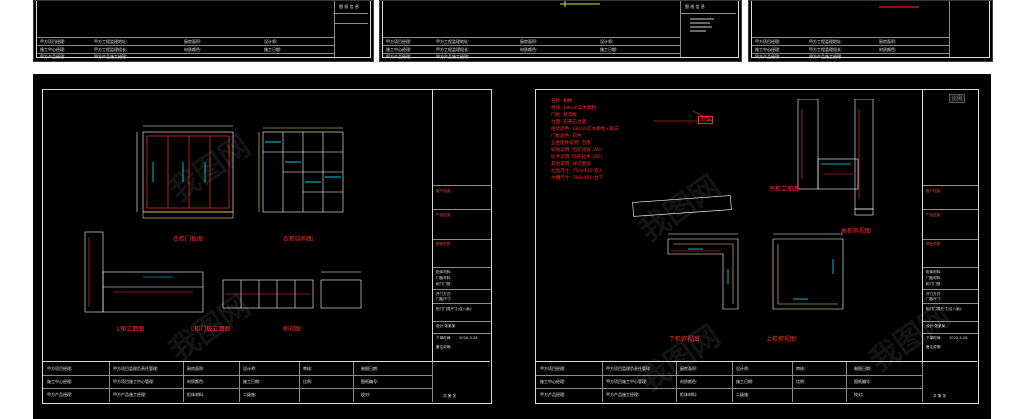 Image resolution: width=1024 pixels, height=419 pixels. I want to click on label-tall-cabinet: 高柜侧视图, so click(856, 231).